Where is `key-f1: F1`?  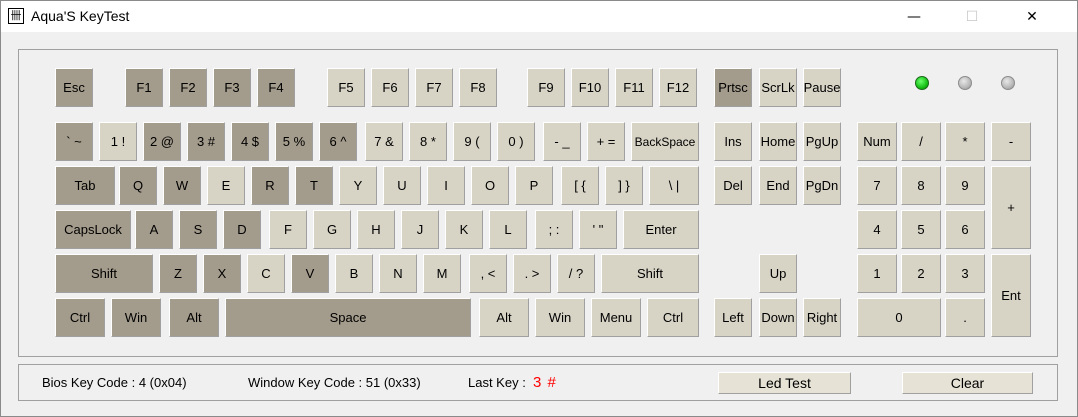 key-f1: F1 is located at coordinates (144, 87).